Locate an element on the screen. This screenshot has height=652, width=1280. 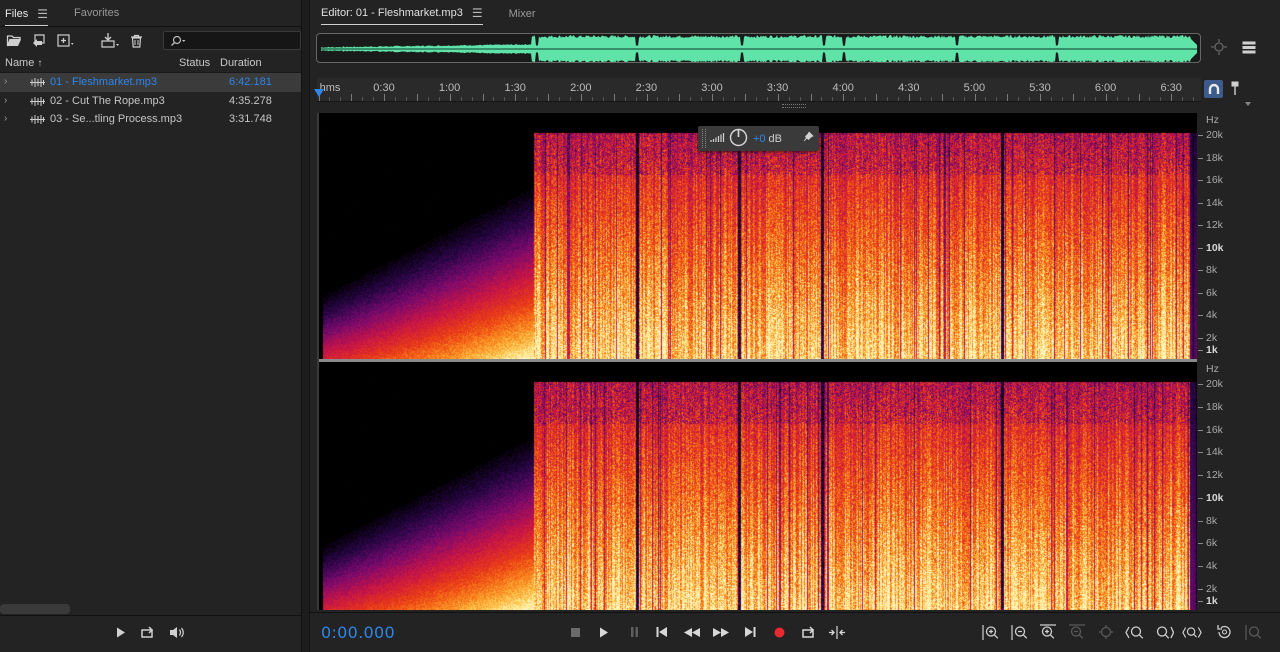
open-file-icon is located at coordinates (14, 41).